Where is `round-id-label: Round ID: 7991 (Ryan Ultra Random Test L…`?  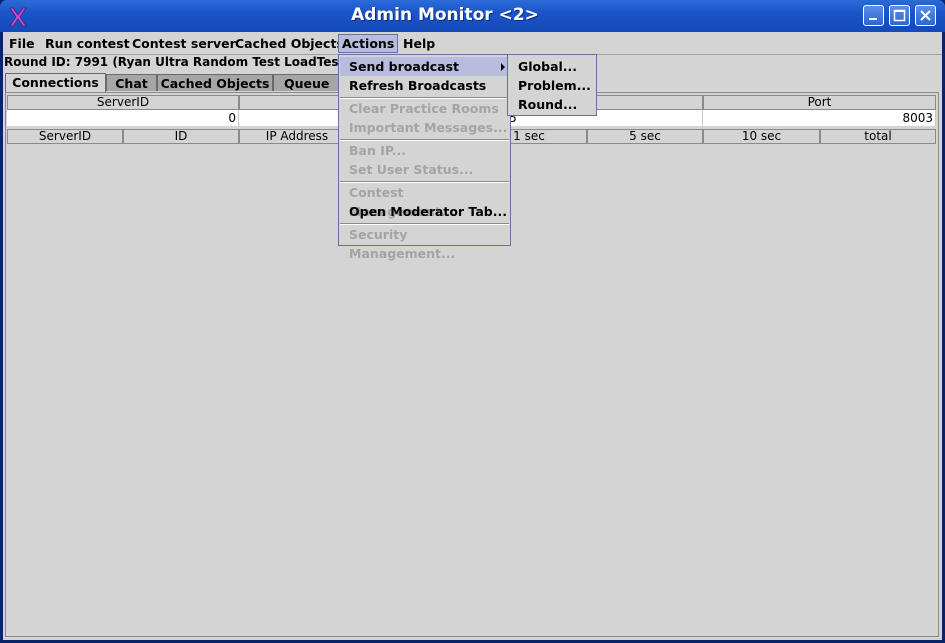 round-id-label: Round ID: 7991 (Ryan Ultra Random Test L… is located at coordinates (177, 62).